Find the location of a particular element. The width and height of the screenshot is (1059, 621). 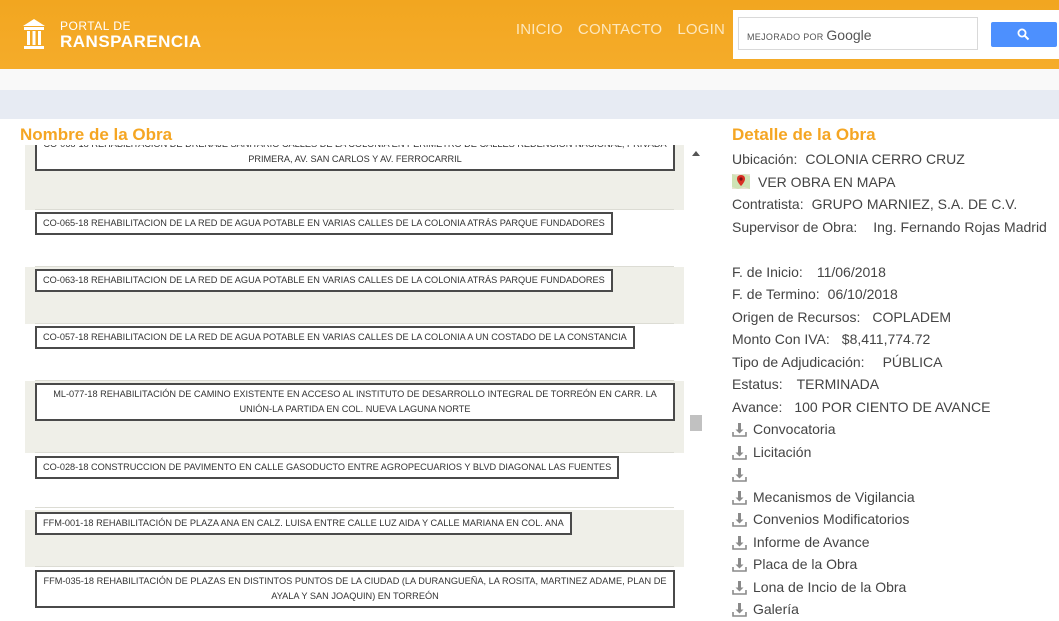

header-spacer is located at coordinates (529, 79).